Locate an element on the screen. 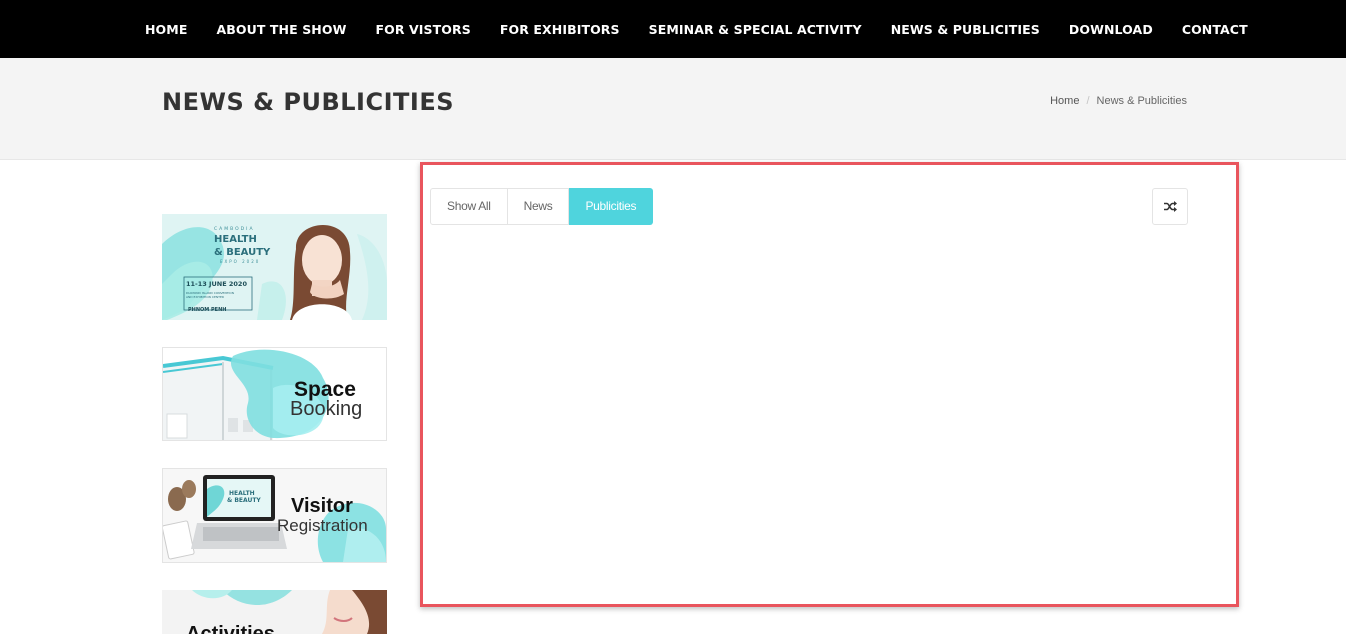  shuffle-icon is located at coordinates (1170, 206).